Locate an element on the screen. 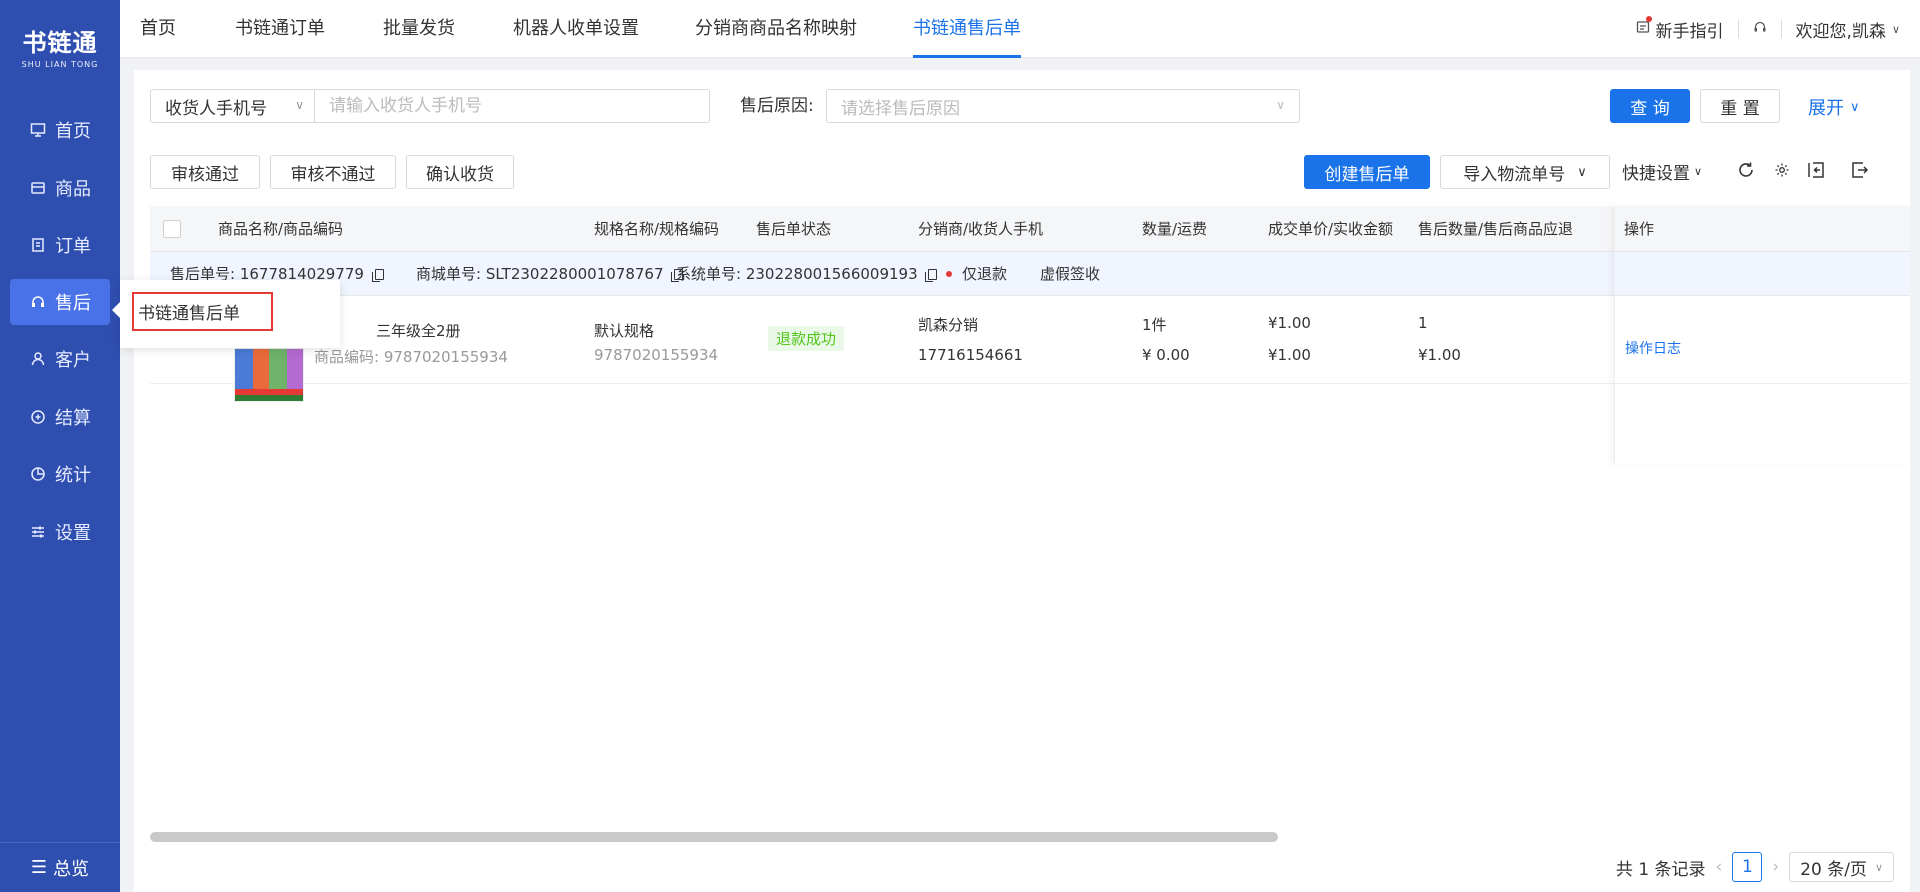 The width and height of the screenshot is (1920, 892). refresh-icon is located at coordinates (1746, 170).